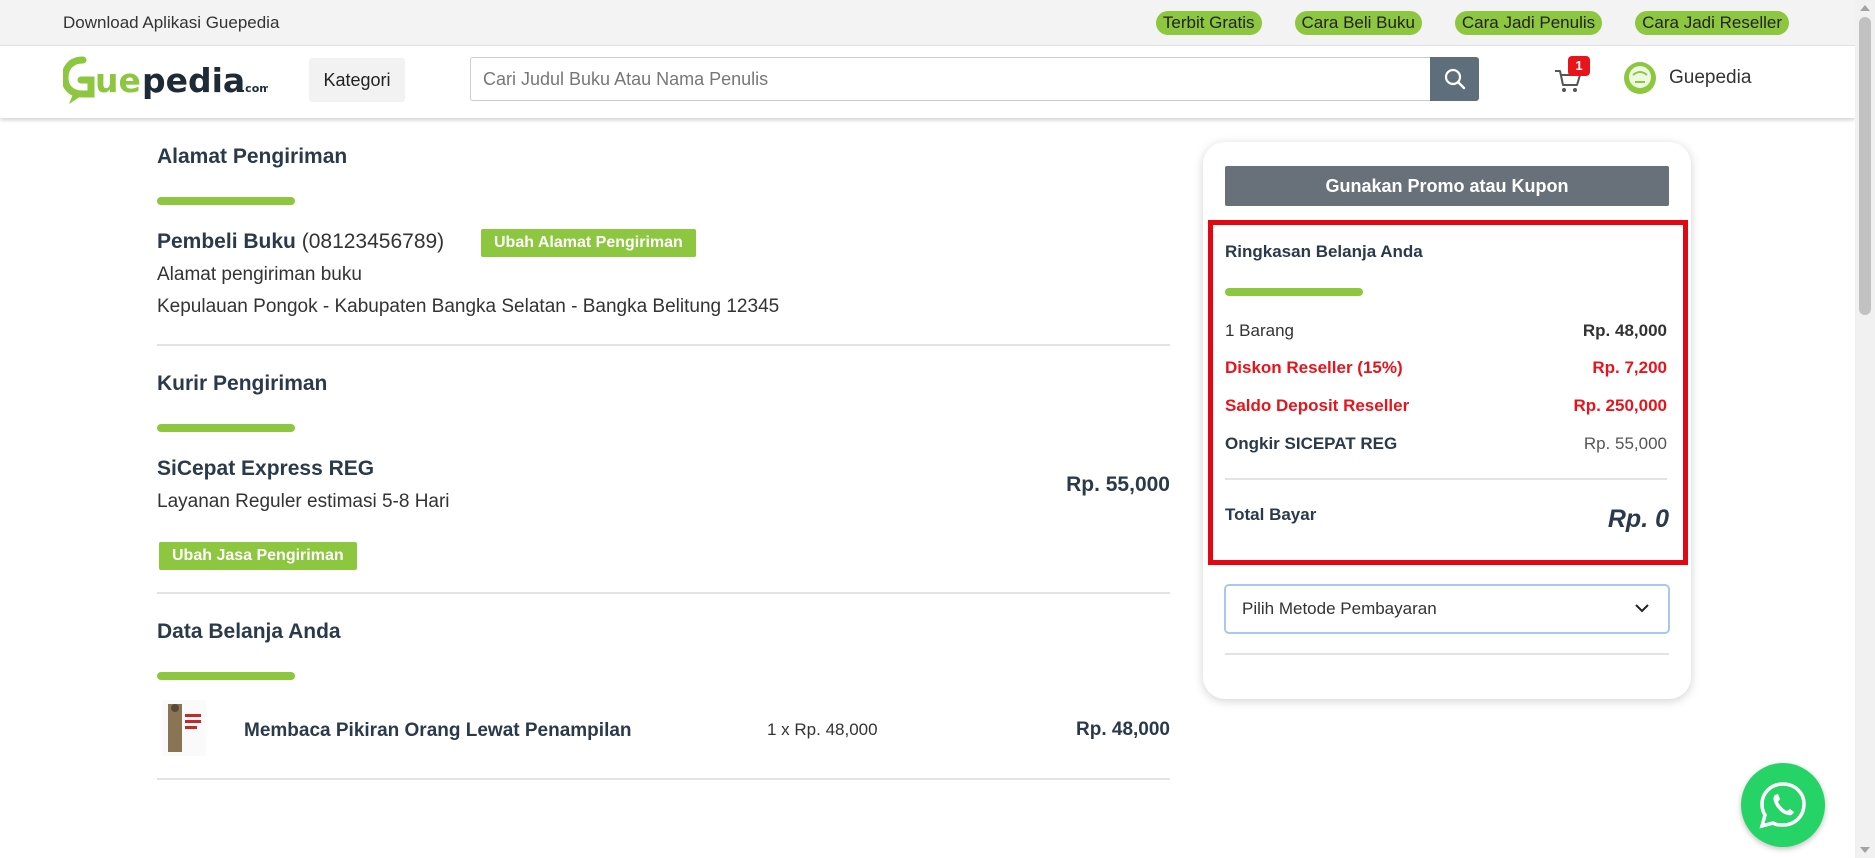  Describe the element at coordinates (300, 242) in the screenshot. I see `buyer-line: Pembeli Buku (08123456789)` at that location.